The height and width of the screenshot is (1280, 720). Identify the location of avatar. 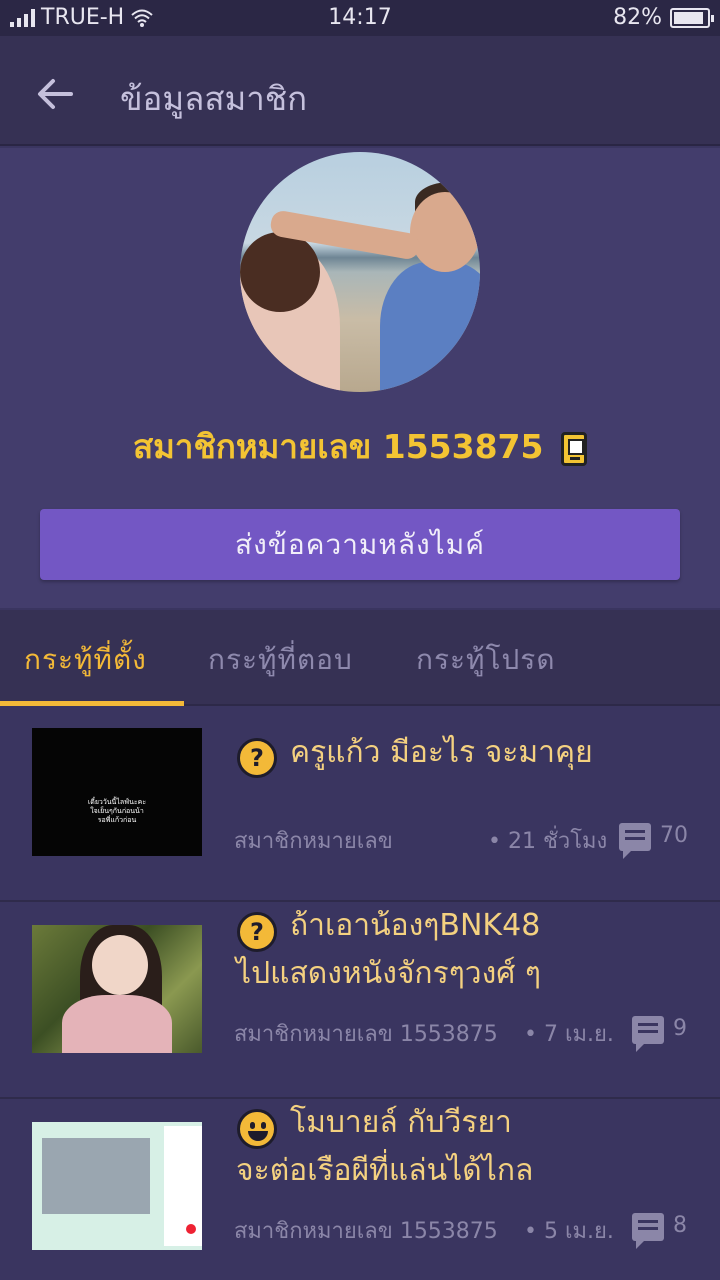
(360, 272).